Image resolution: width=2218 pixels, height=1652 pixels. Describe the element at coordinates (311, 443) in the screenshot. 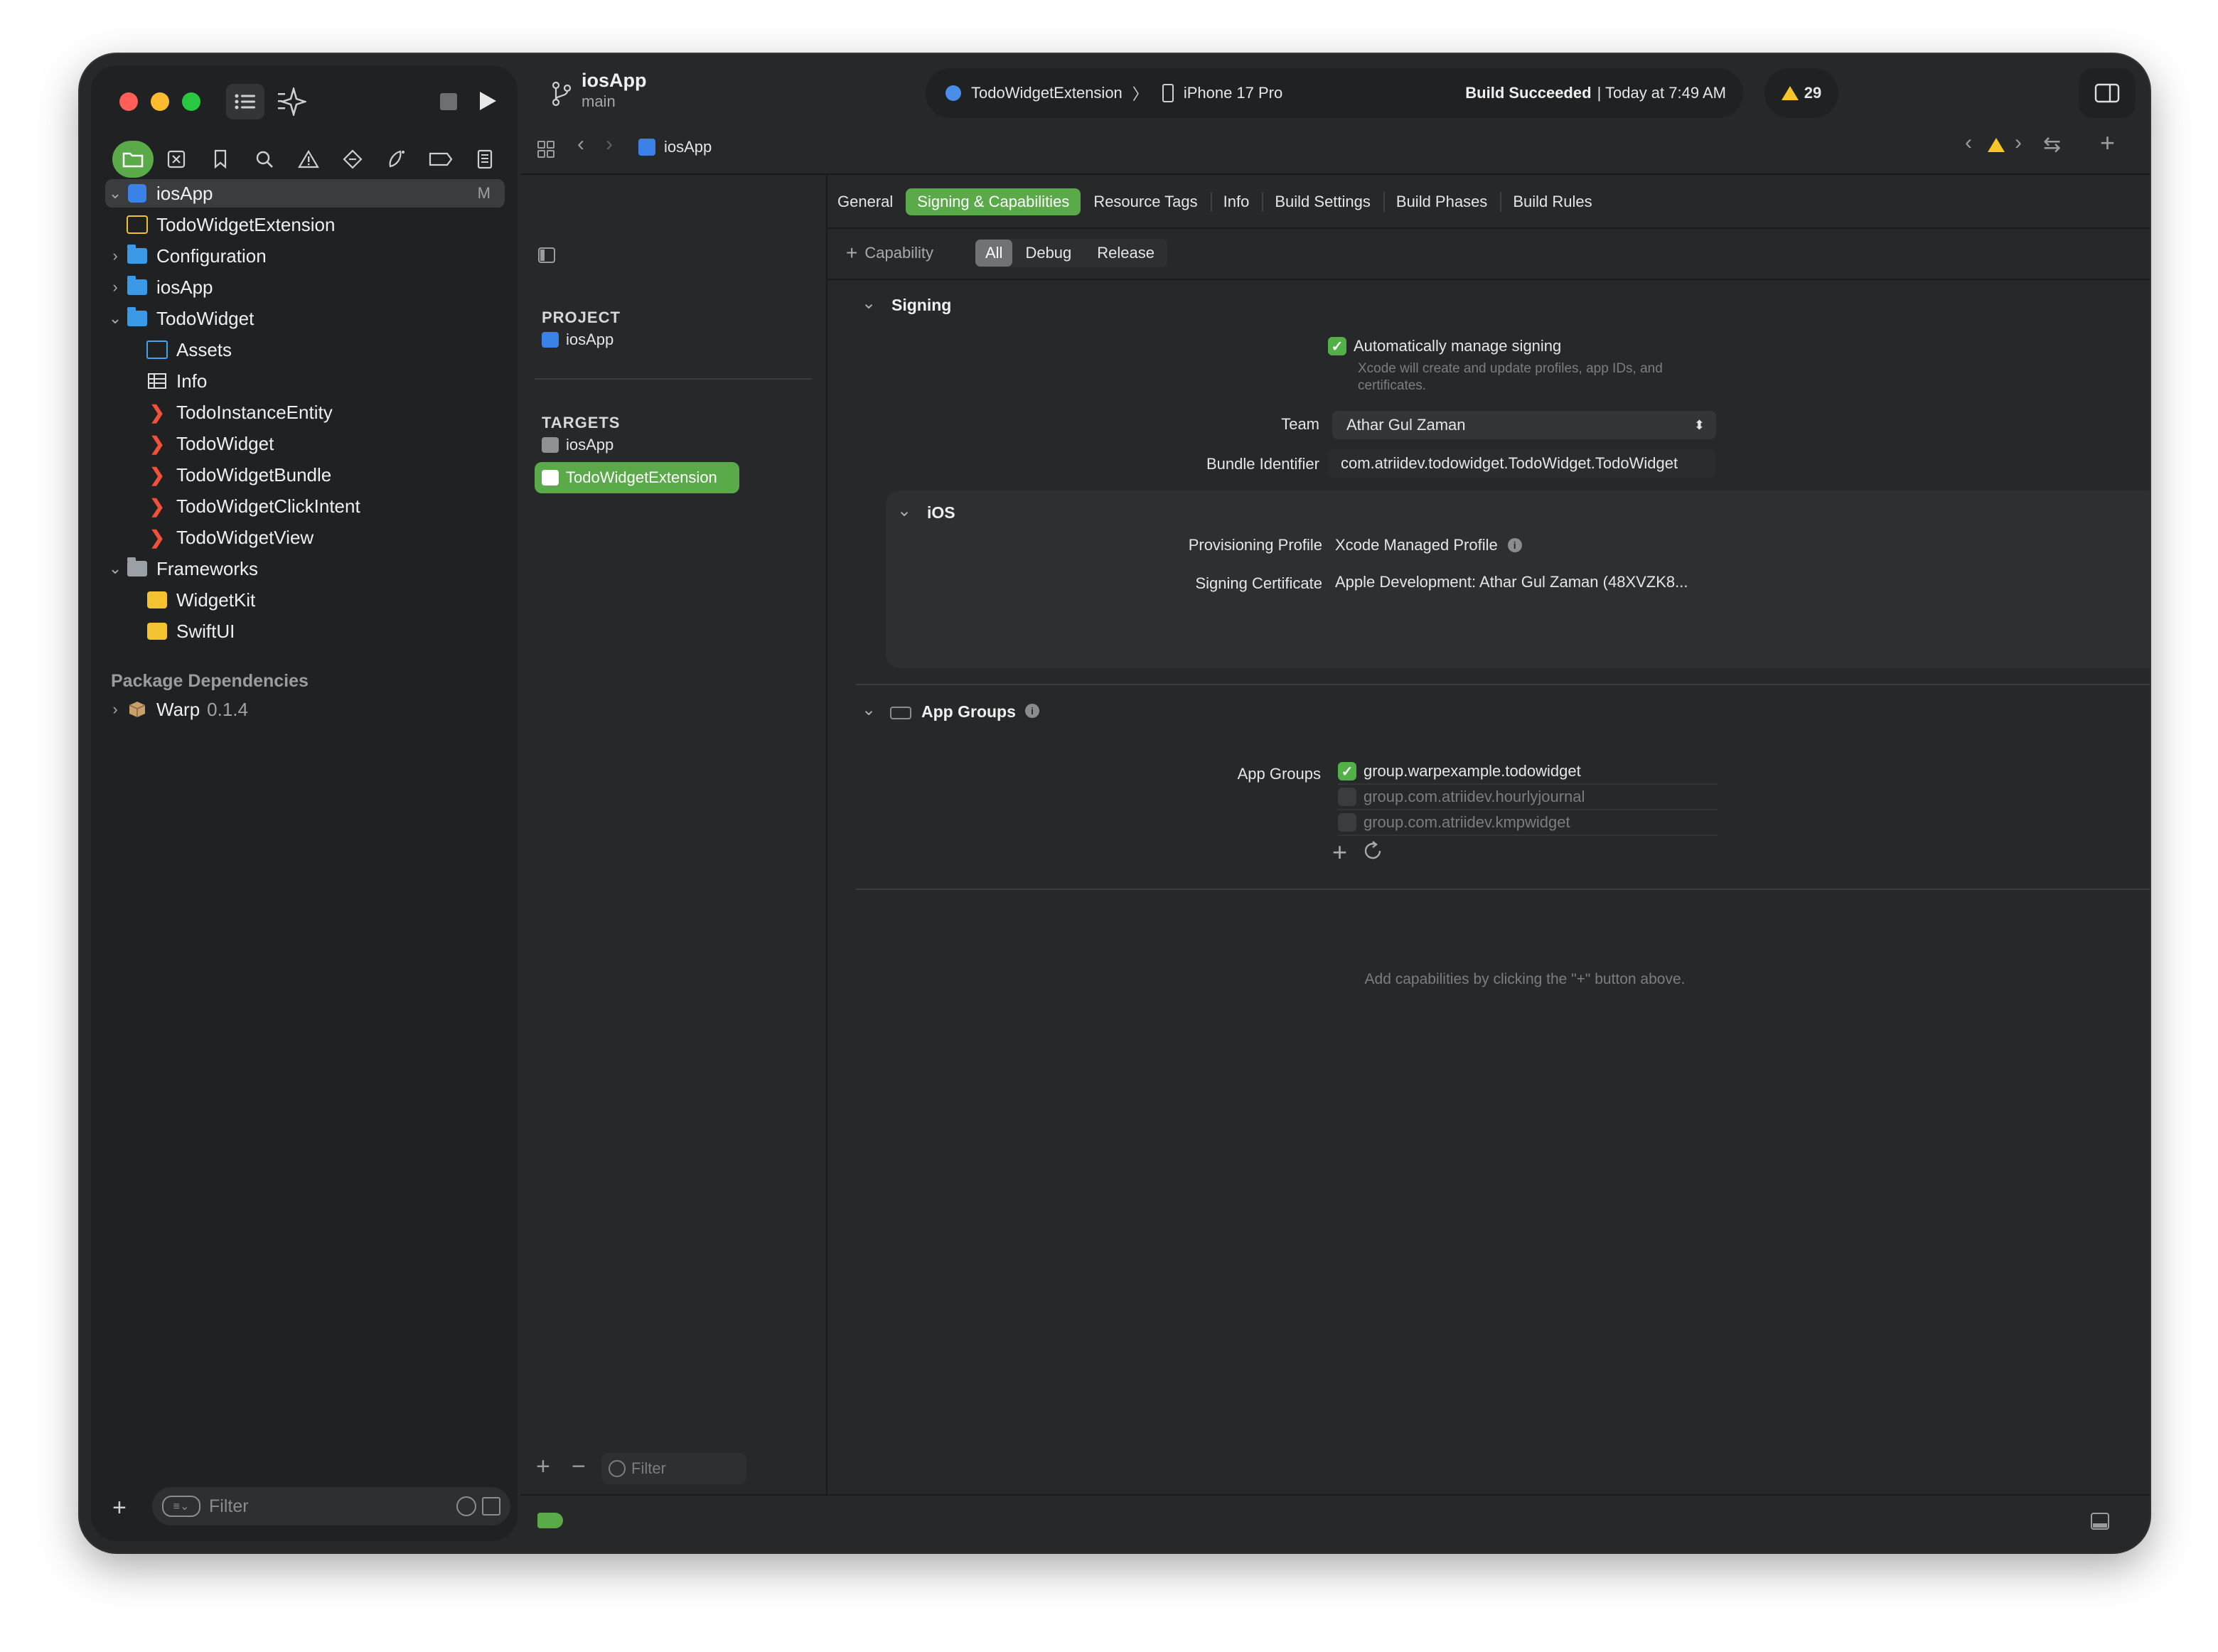

I see `navigator-item: ❯ TodoWidget` at that location.